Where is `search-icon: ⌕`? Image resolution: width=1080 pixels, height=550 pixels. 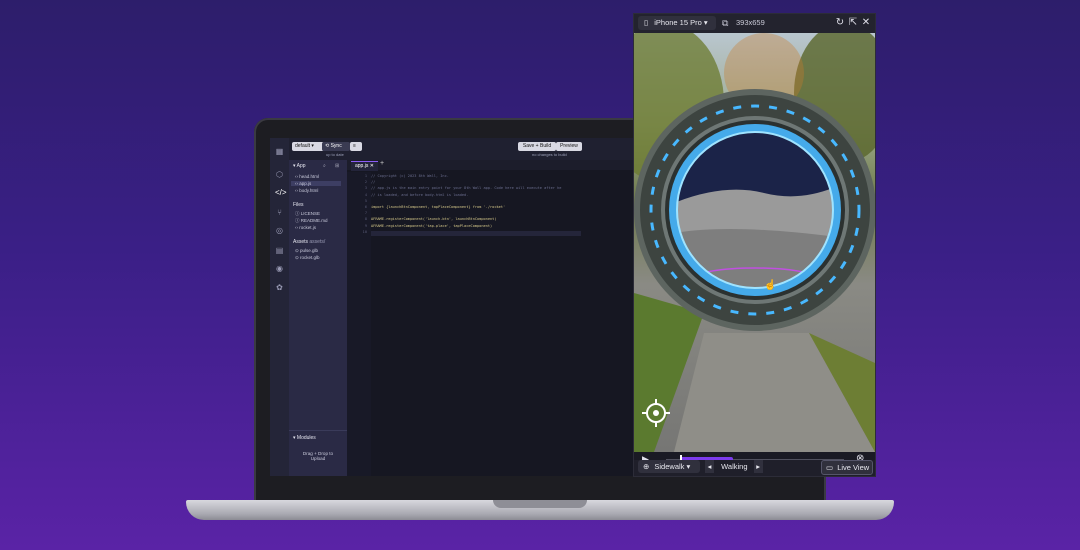
search-icon: ⌕ is located at coordinates (324, 166).